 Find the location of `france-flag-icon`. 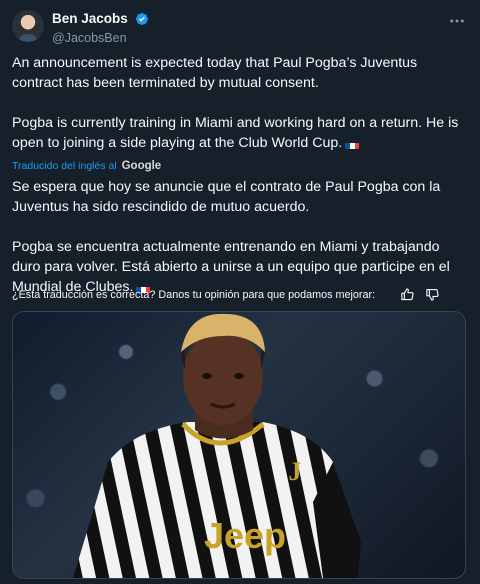

france-flag-icon is located at coordinates (352, 144).